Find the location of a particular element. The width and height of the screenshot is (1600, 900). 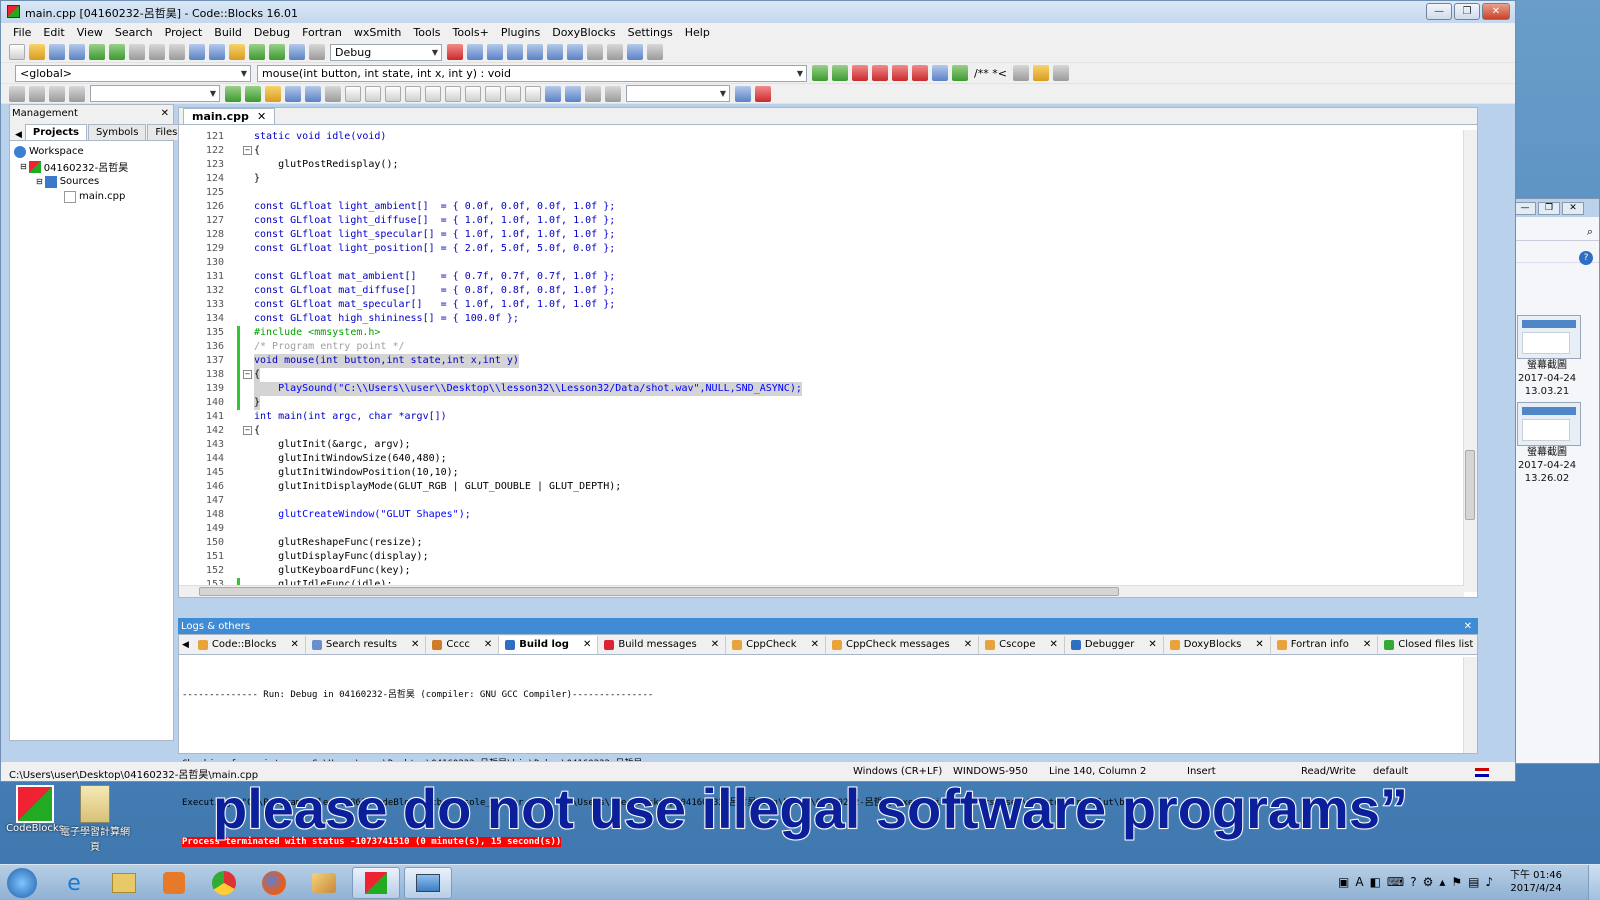

code-line: glutDisplayFunc(display); is located at coordinates (341, 557).